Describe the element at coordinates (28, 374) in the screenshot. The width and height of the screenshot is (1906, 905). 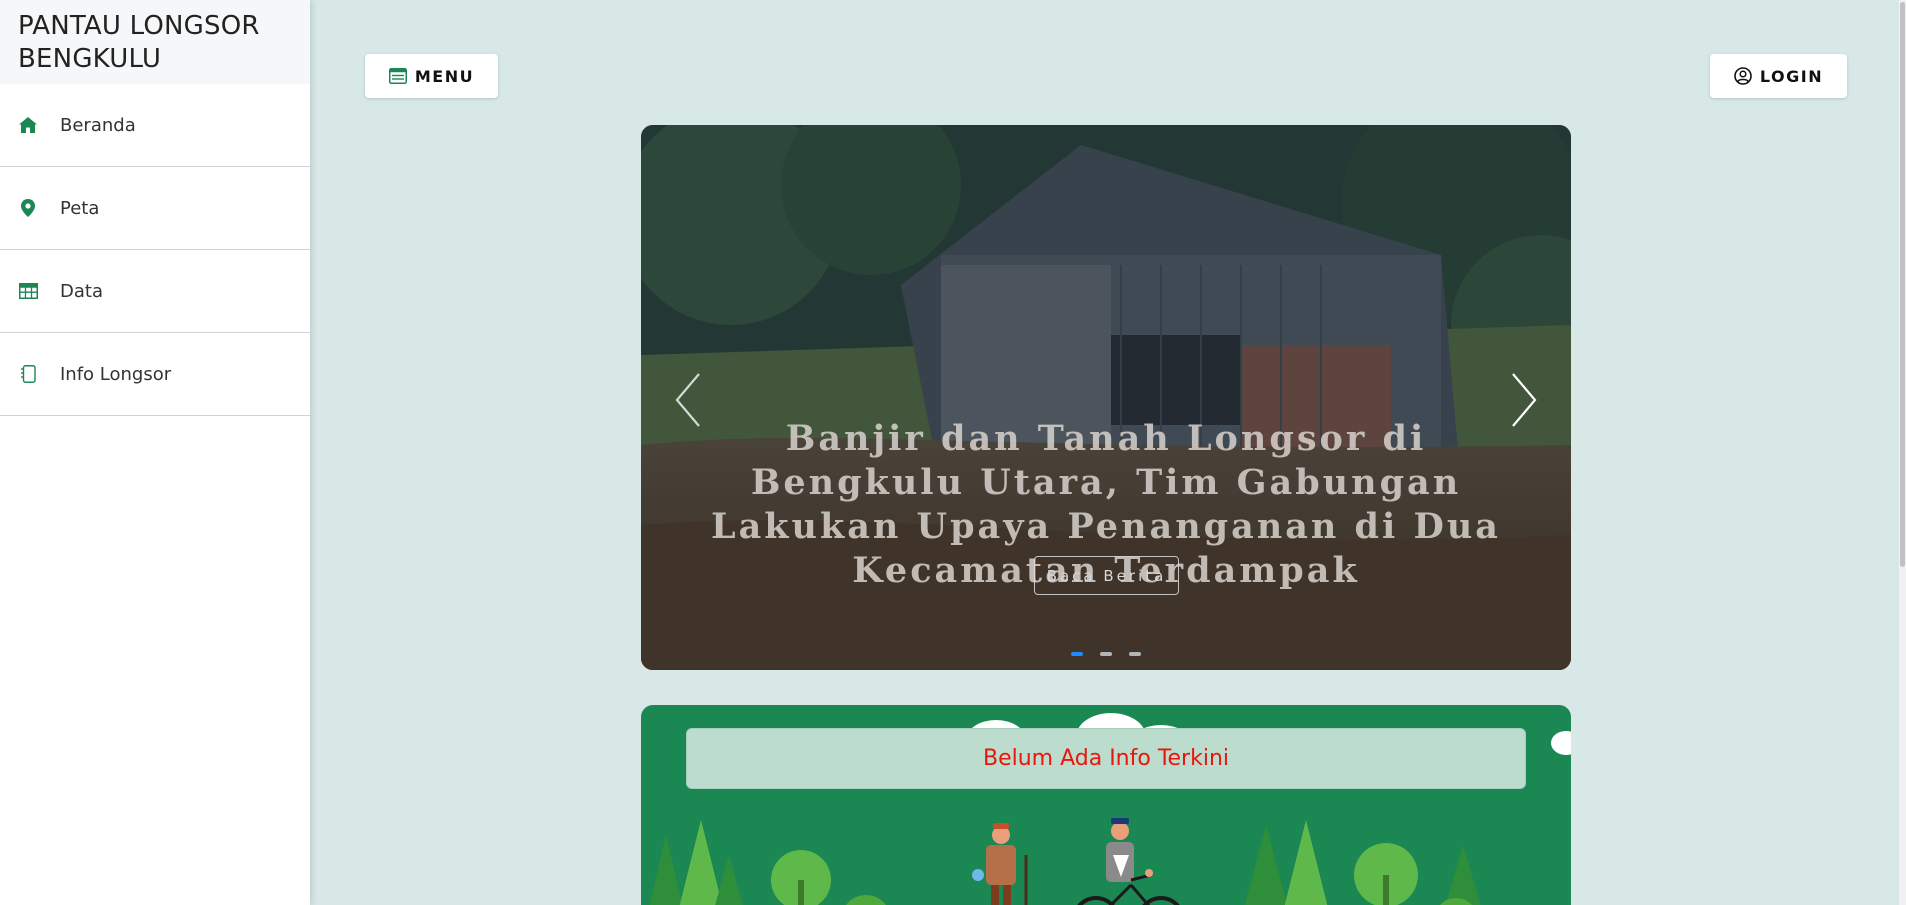
I see `document-icon` at that location.